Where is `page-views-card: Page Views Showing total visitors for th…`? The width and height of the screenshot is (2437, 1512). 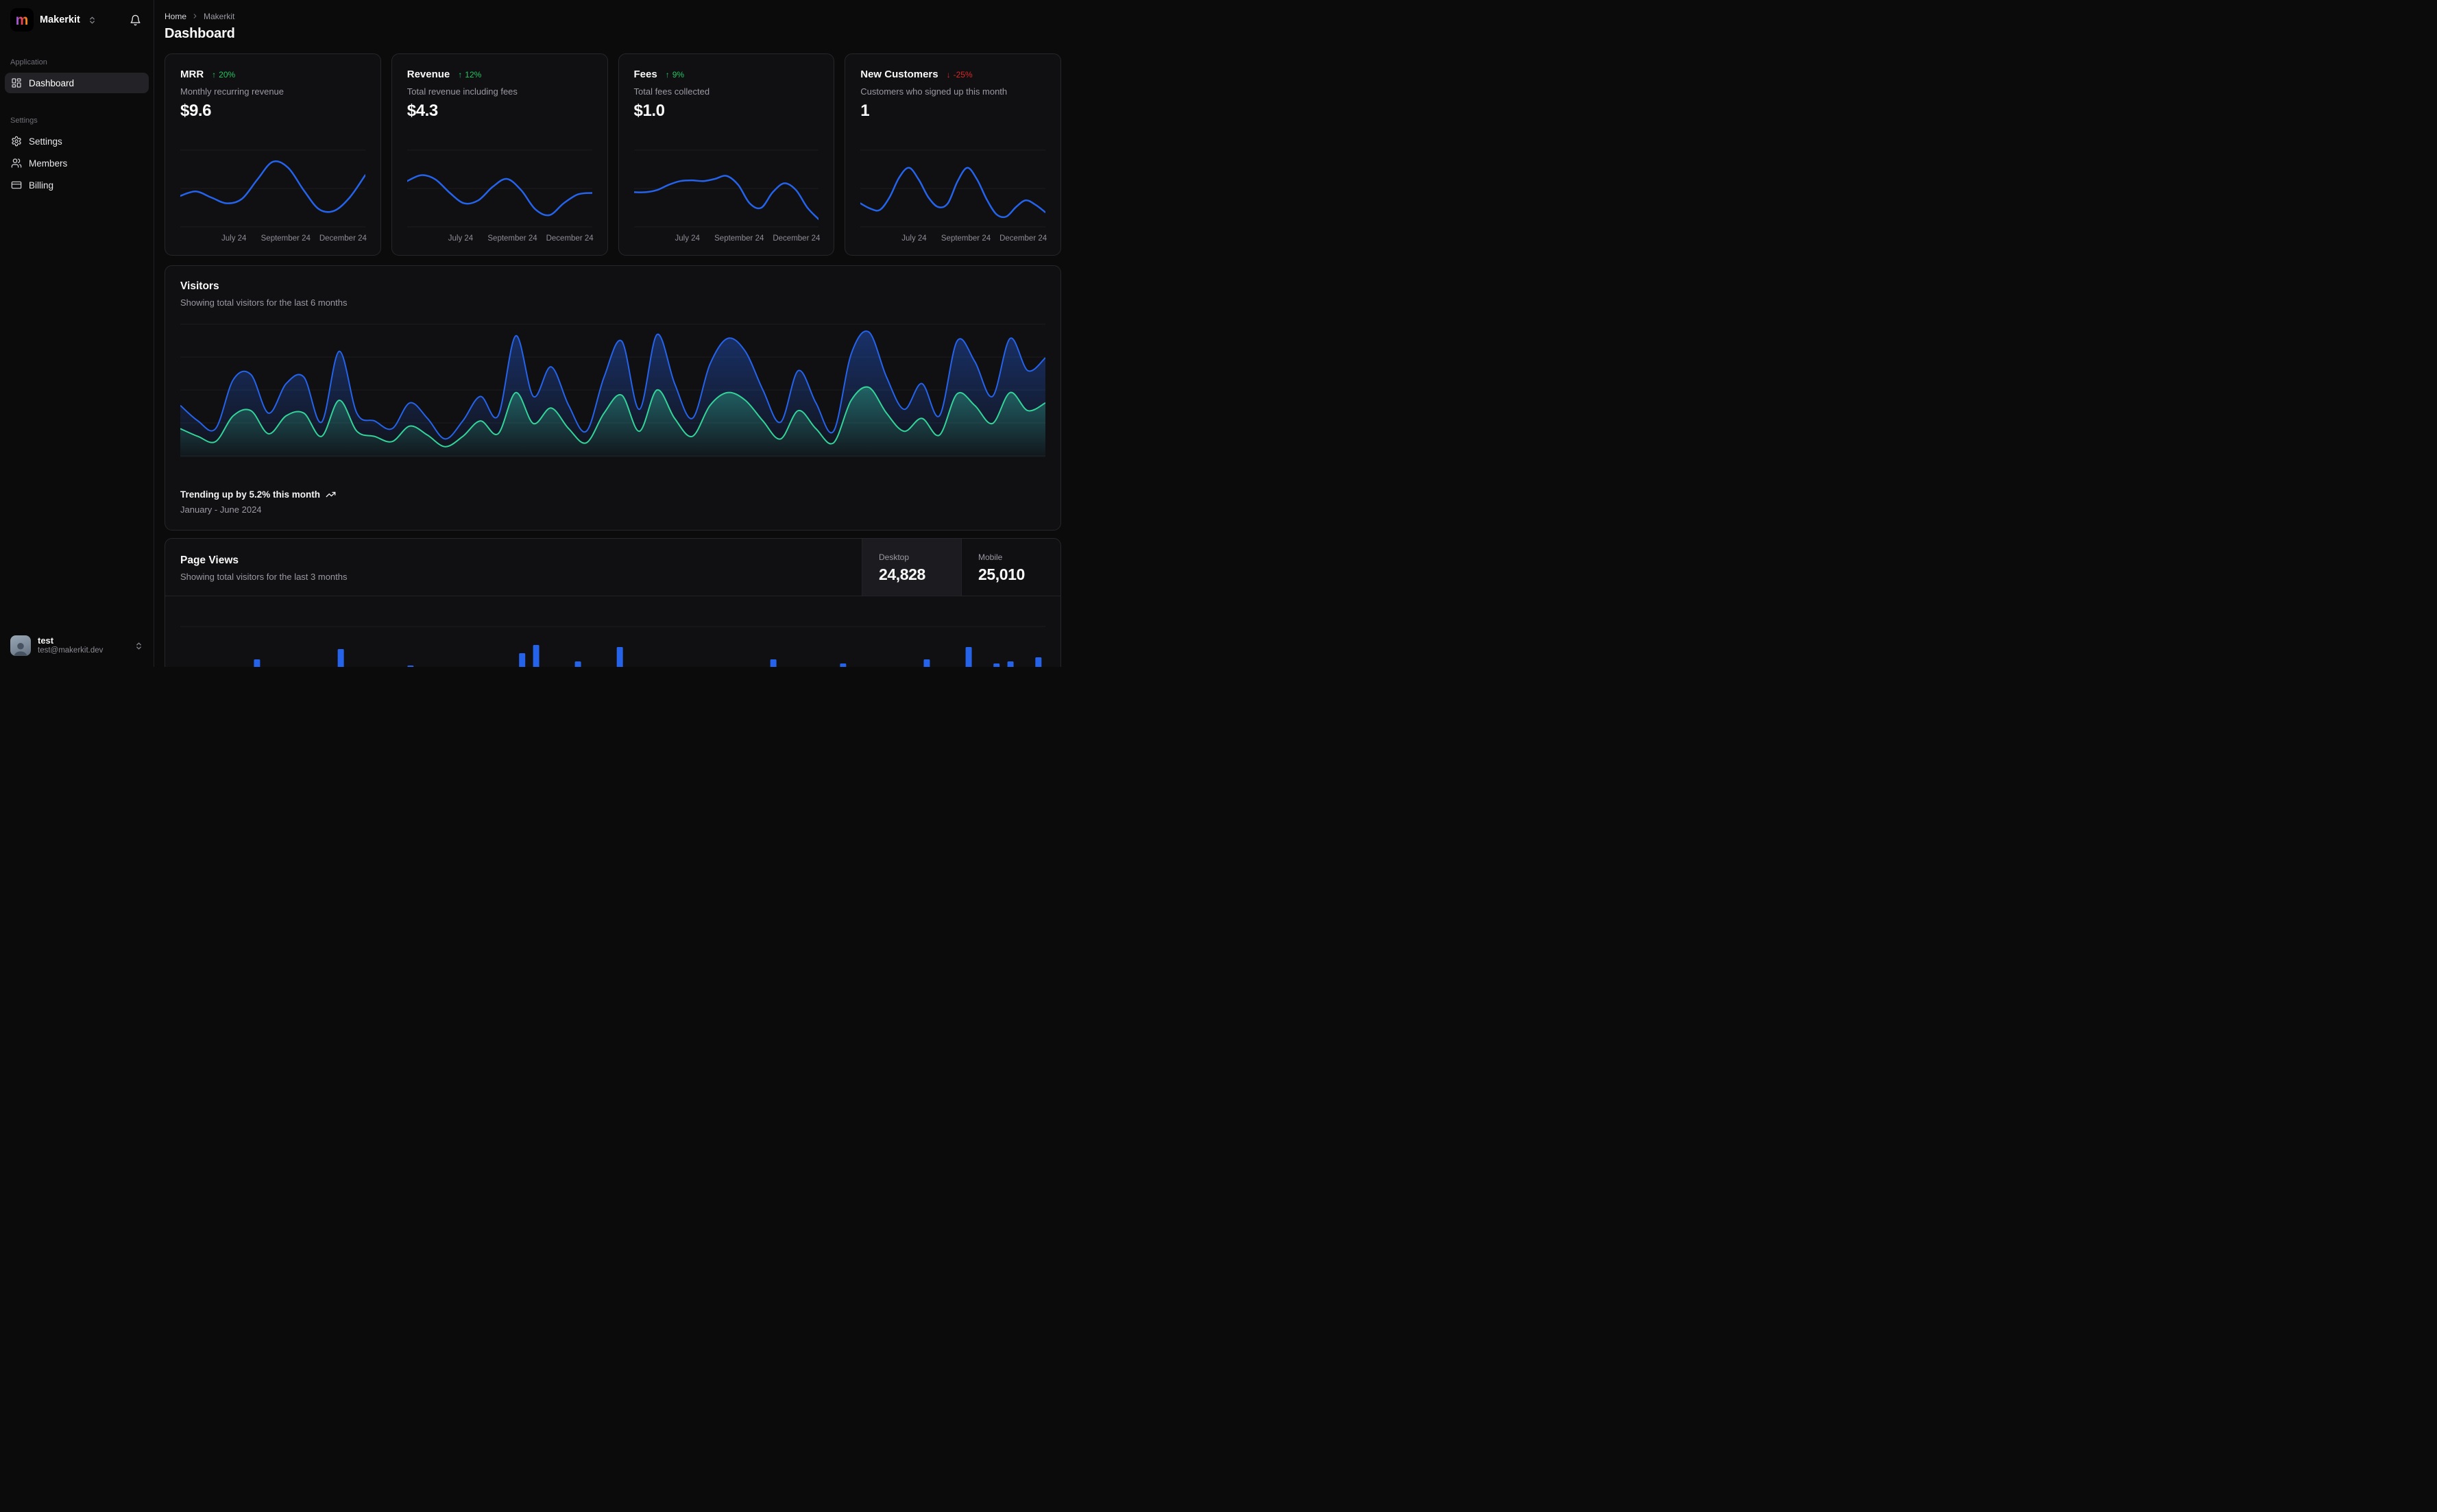
page-views-card: Page Views Showing total visitors for th… is located at coordinates (613, 603).